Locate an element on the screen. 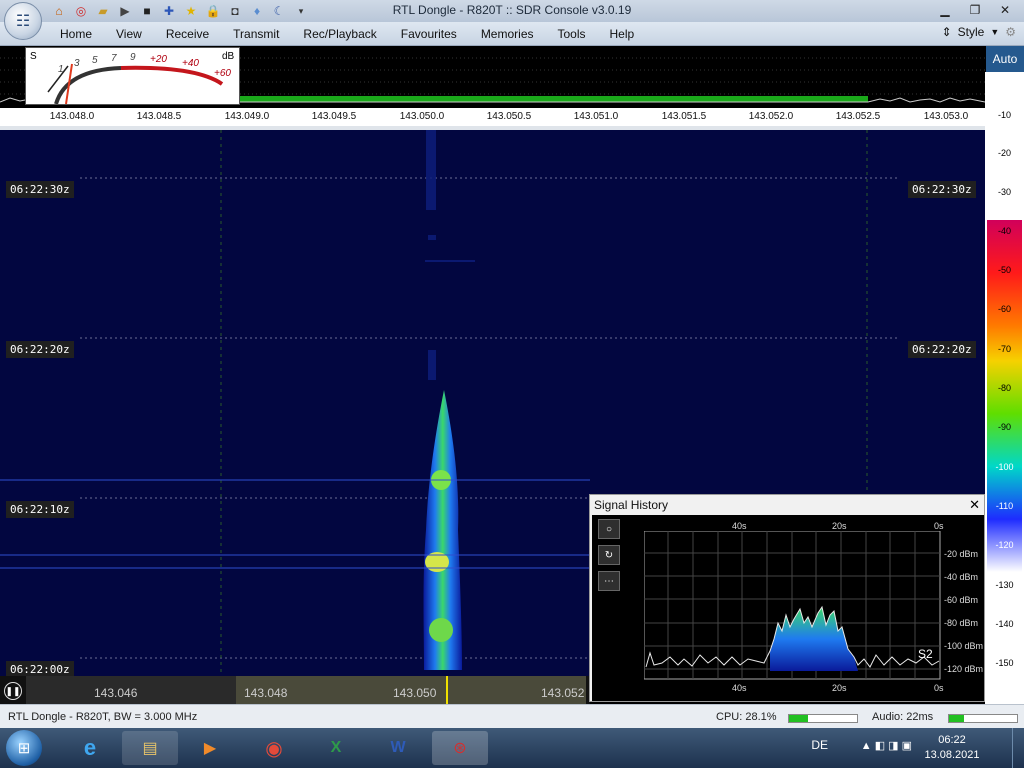 This screenshot has height=768, width=1024. circle-icon: ○ is located at coordinates (609, 529).